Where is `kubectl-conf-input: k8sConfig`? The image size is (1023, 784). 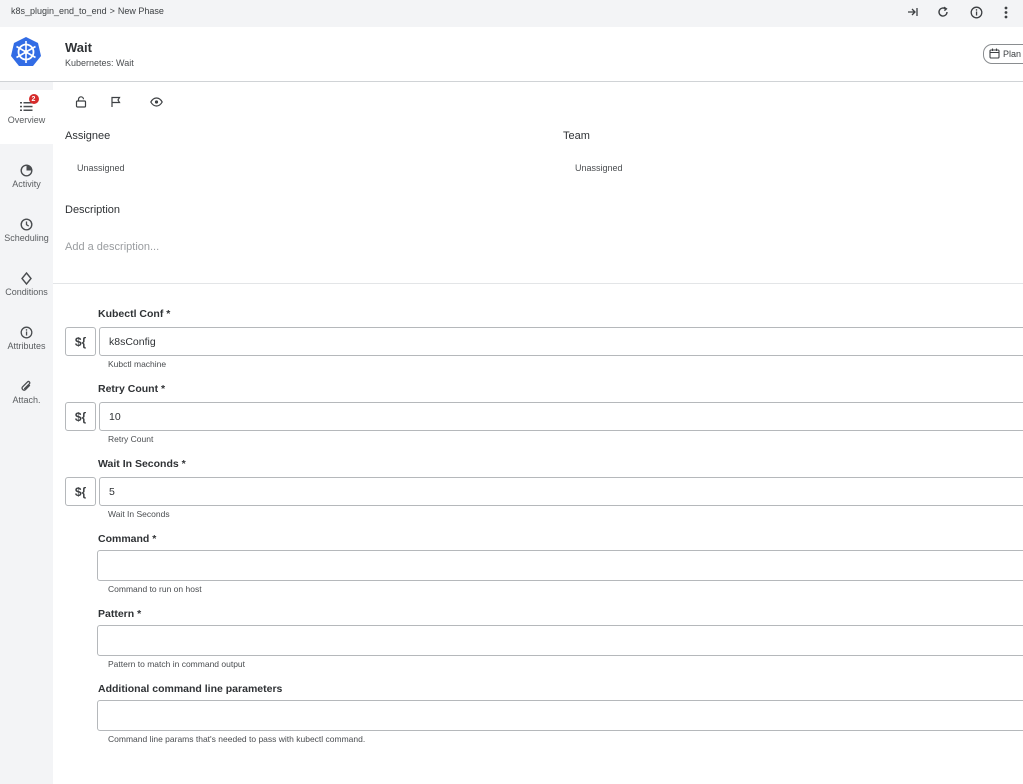
kubectl-conf-input: k8sConfig is located at coordinates (561, 341).